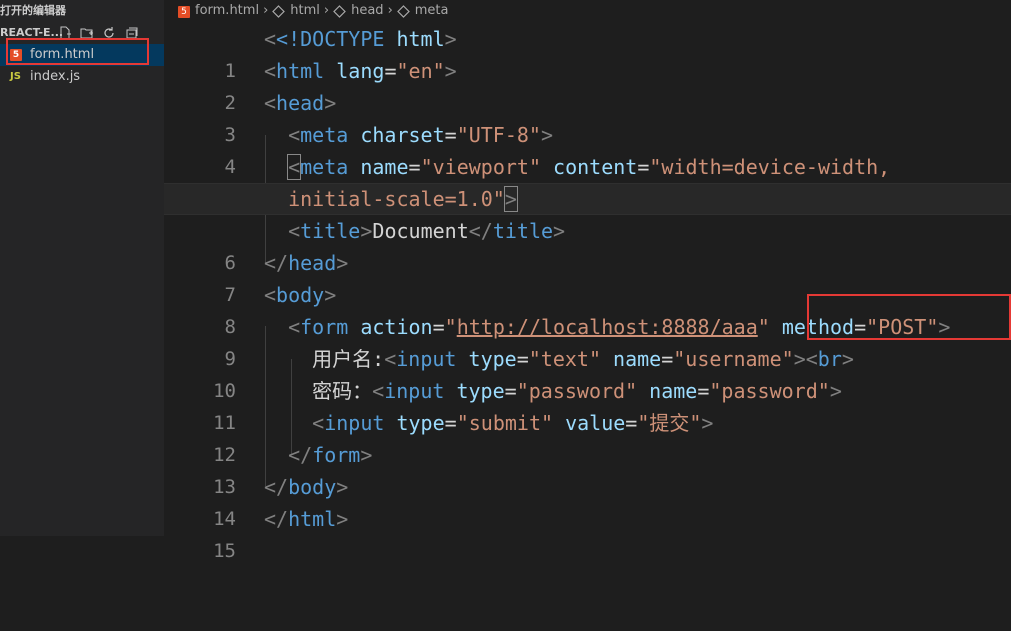 The image size is (1011, 631). I want to click on line-number: 15, so click(224, 551).